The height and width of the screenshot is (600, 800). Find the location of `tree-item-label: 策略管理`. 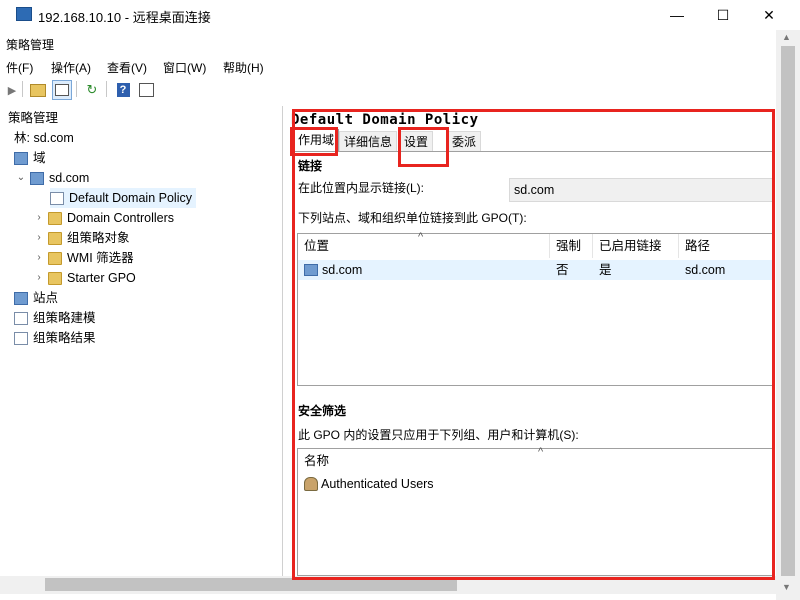

tree-item-label: 策略管理 is located at coordinates (33, 118).